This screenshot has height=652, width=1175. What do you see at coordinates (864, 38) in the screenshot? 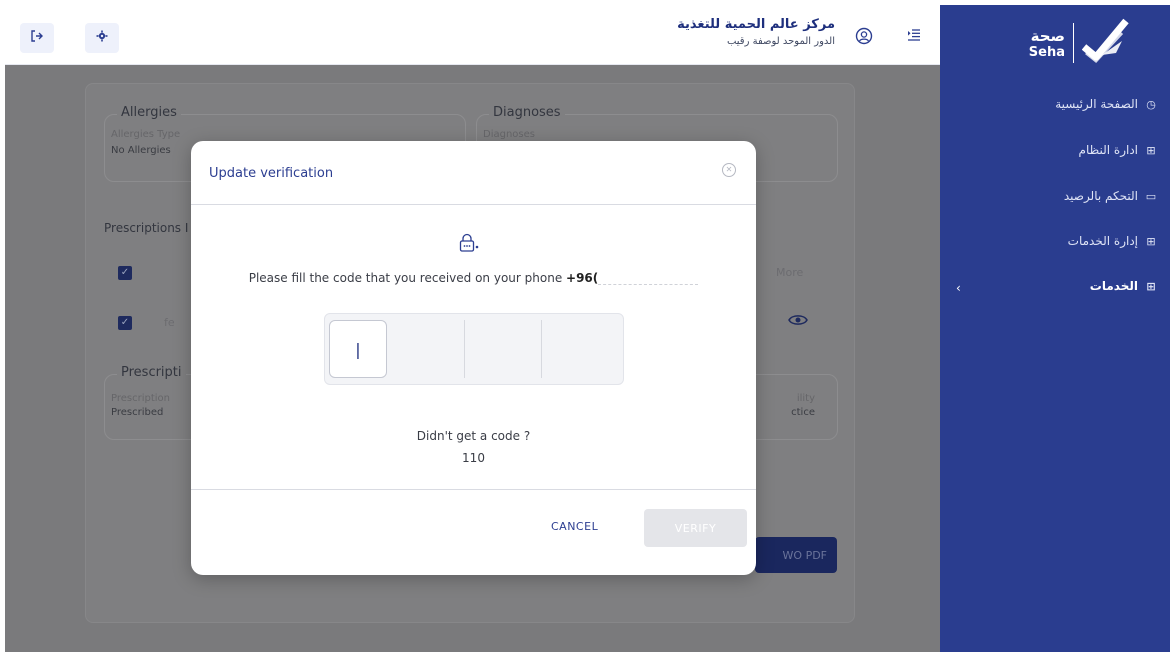
I see `user-circle-icon` at bounding box center [864, 38].